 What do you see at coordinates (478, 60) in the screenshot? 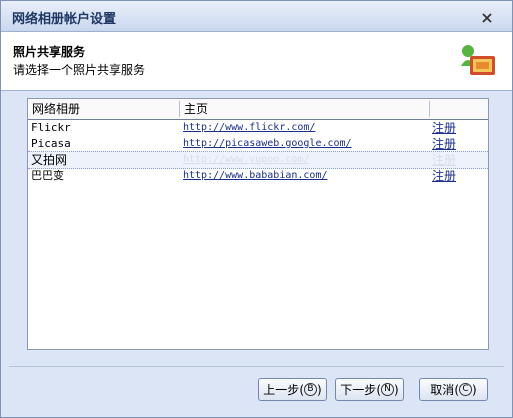
I see `photo-sharing-icon` at bounding box center [478, 60].